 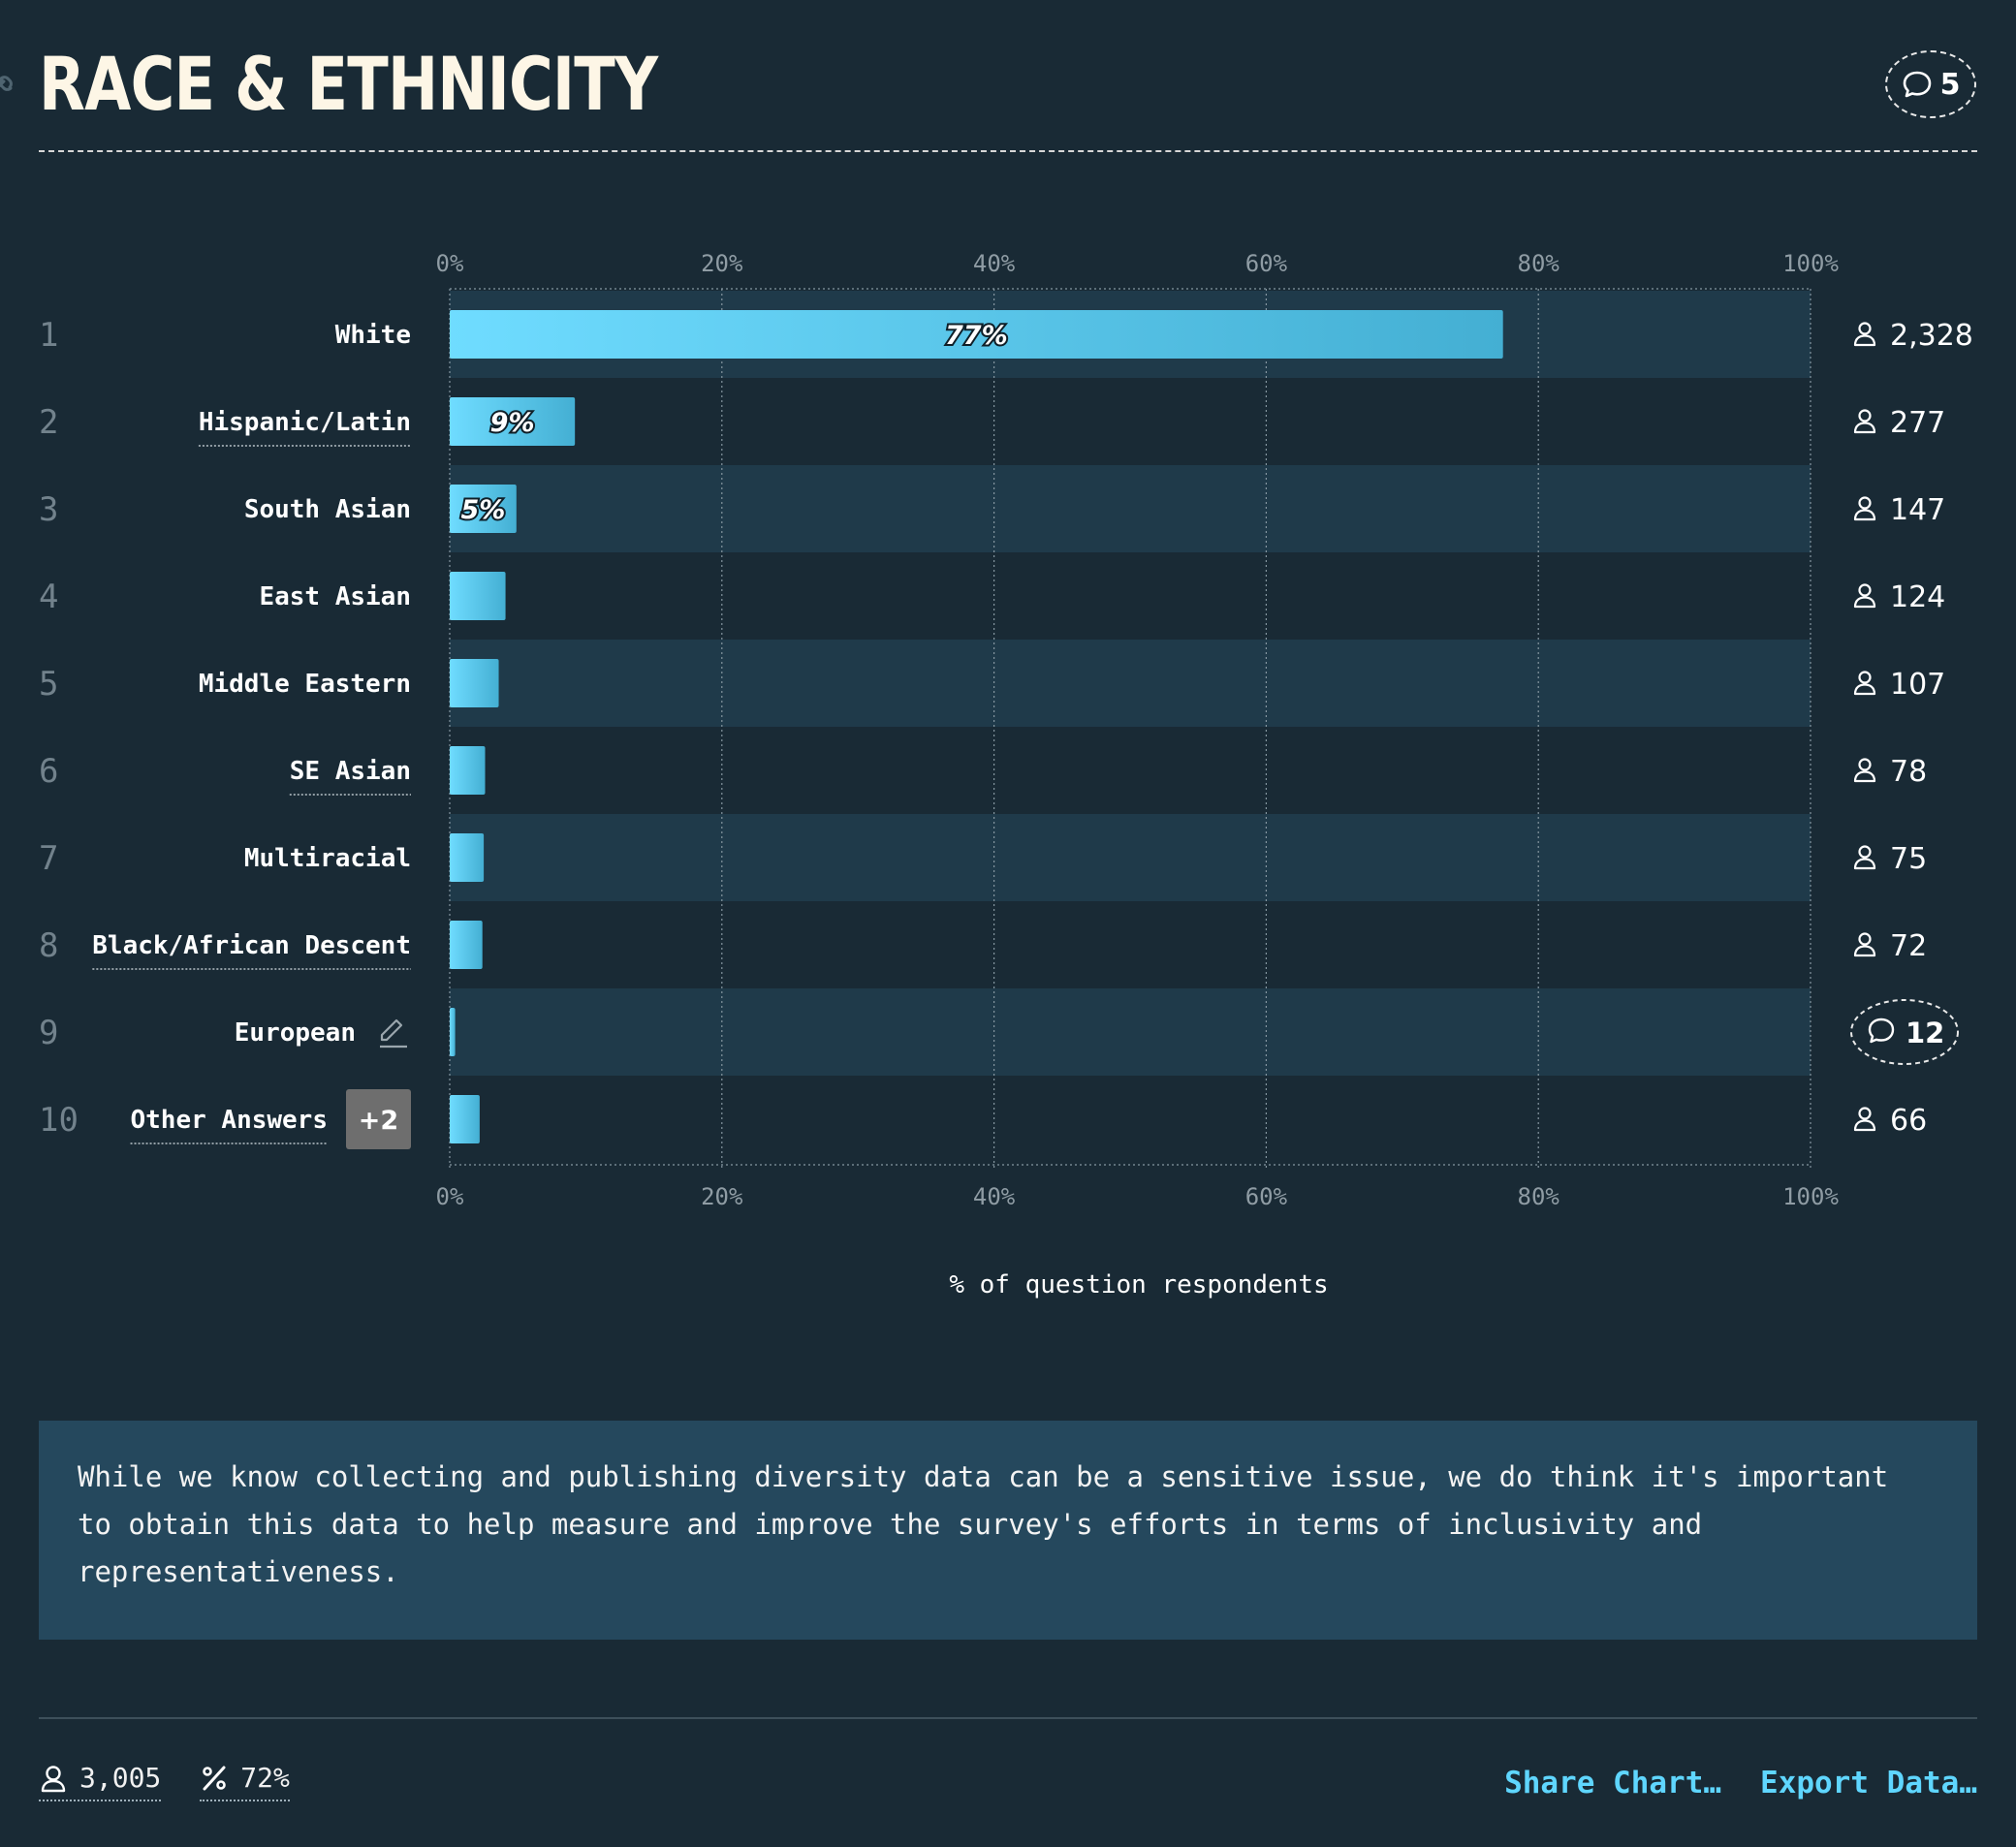 I want to click on respondent-count: 75, so click(x=1909, y=859).